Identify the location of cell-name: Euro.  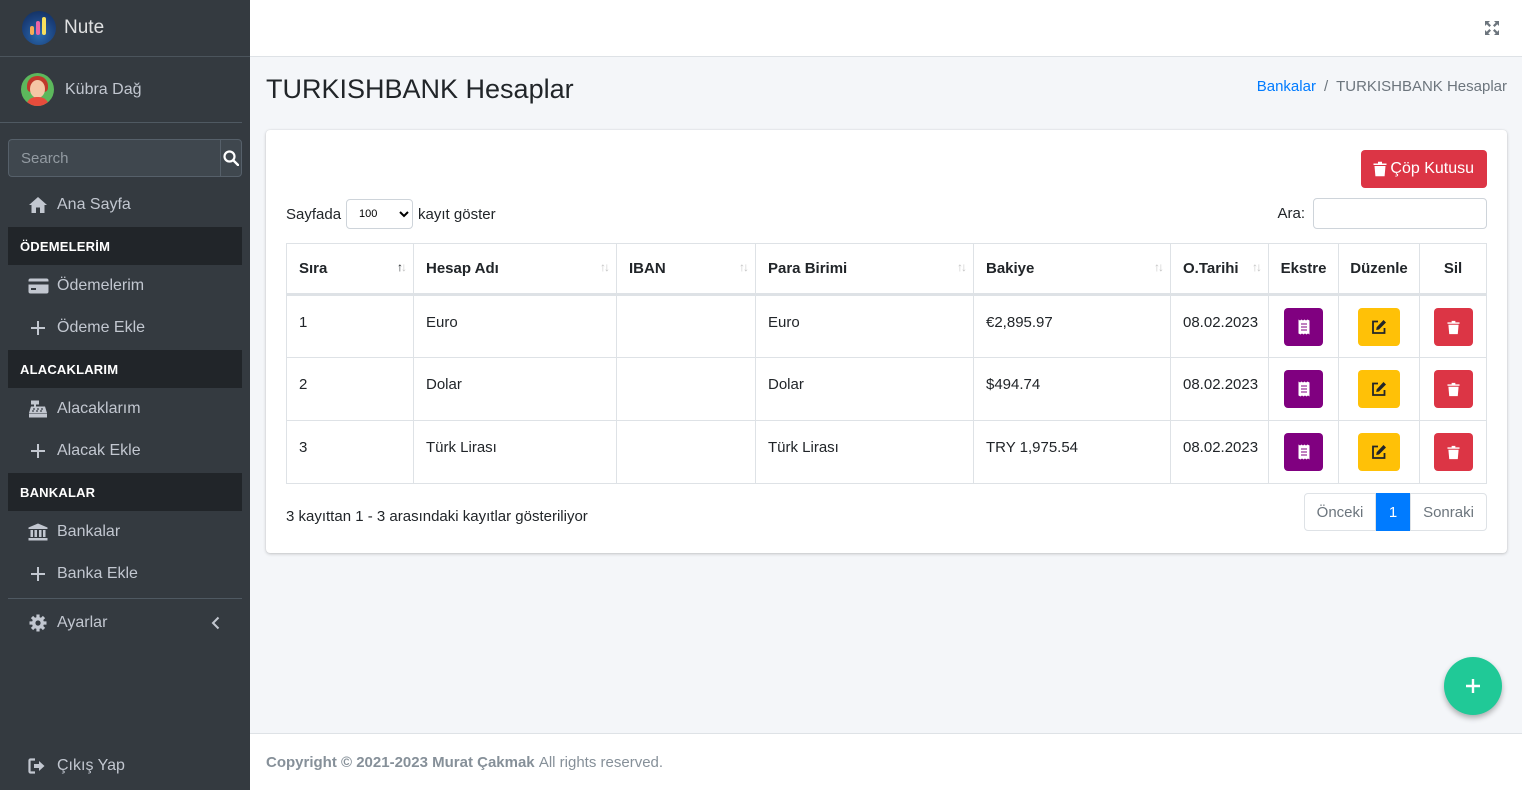
(515, 326).